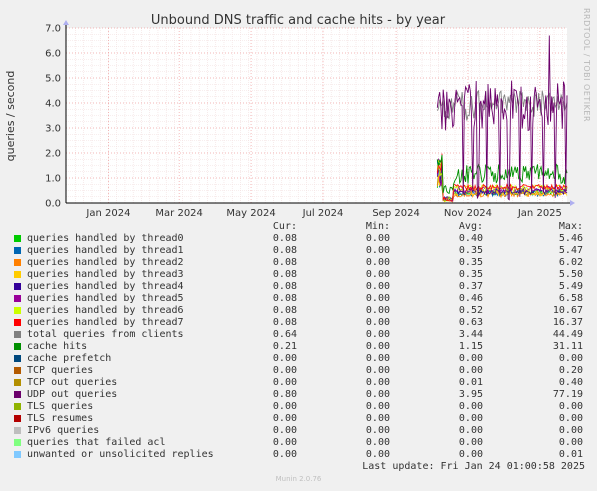  Describe the element at coordinates (53, 204) in the screenshot. I see `y-tick-label: 0.0` at that location.